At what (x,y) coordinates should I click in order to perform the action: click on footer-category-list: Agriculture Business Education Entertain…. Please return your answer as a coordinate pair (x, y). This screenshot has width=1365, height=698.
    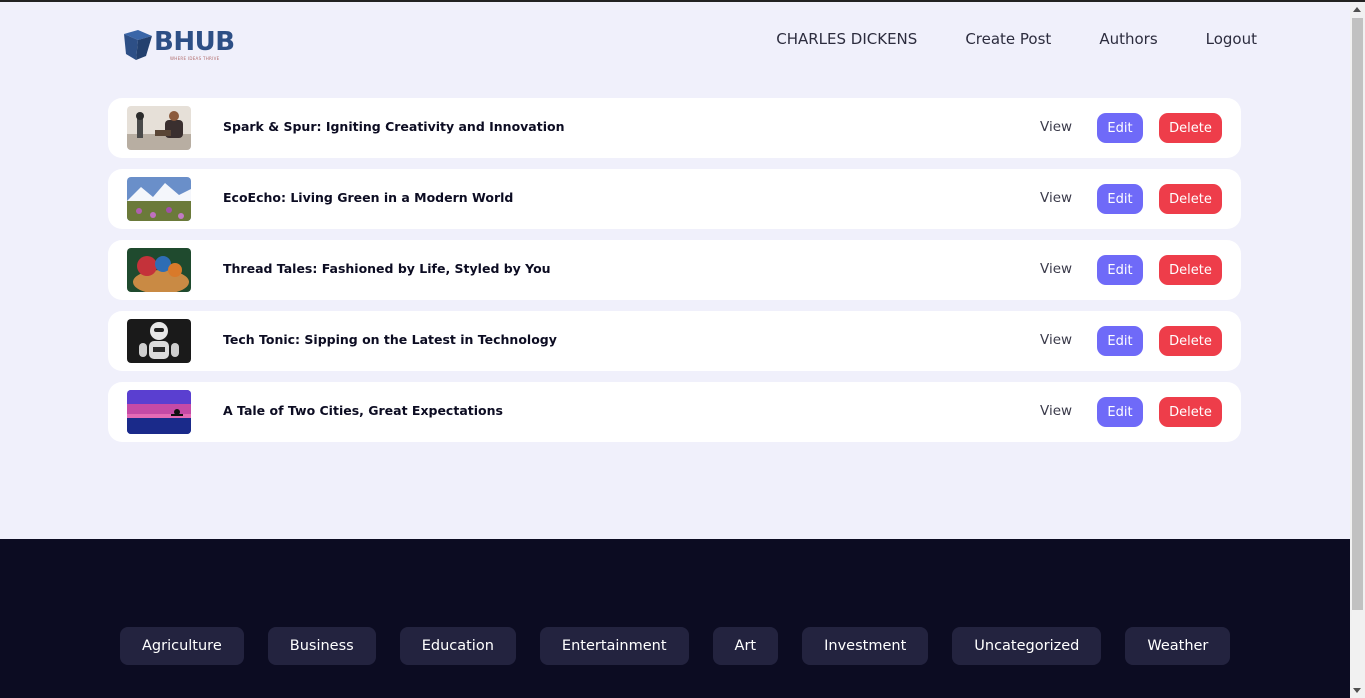
    Looking at the image, I should click on (675, 646).